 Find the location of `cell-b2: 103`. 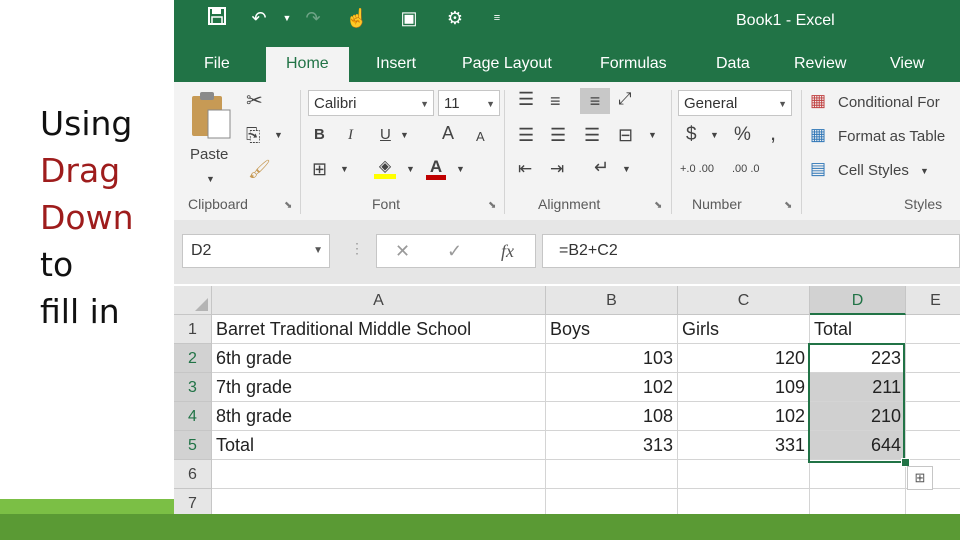

cell-b2: 103 is located at coordinates (612, 358).